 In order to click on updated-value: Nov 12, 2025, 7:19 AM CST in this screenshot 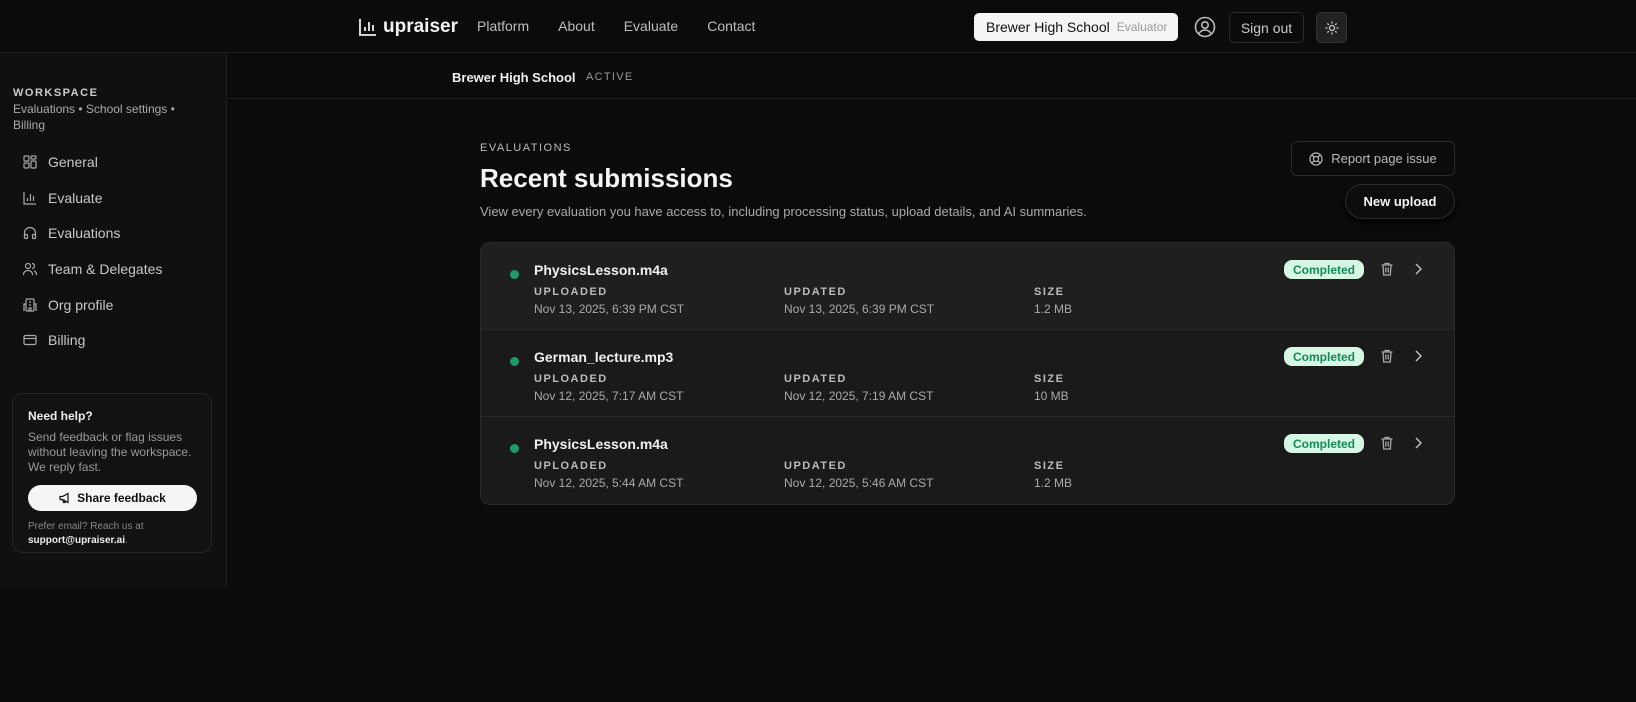, I will do `click(859, 396)`.